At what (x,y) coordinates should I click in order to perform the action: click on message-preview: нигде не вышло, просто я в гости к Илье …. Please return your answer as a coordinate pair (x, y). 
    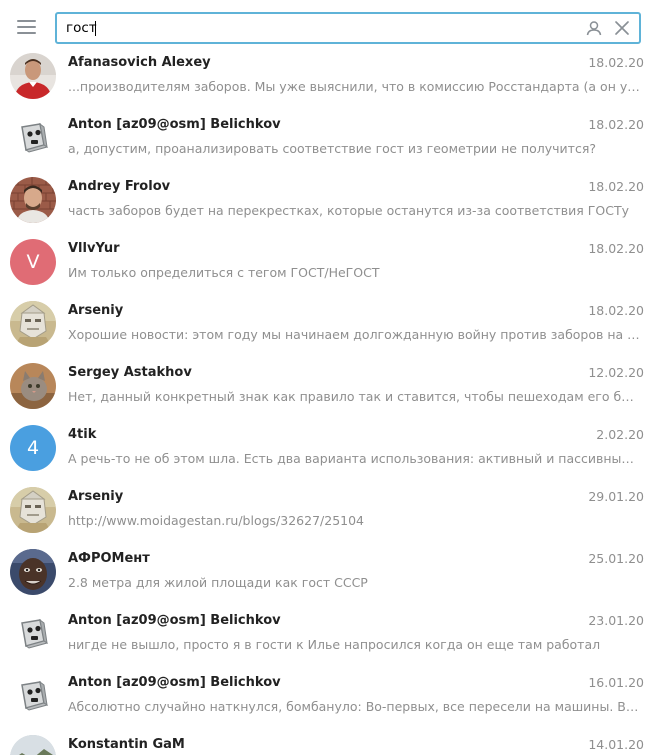
    Looking at the image, I should click on (334, 644).